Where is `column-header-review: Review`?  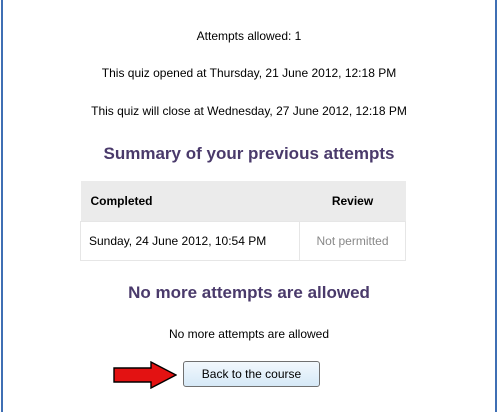
column-header-review: Review is located at coordinates (352, 201).